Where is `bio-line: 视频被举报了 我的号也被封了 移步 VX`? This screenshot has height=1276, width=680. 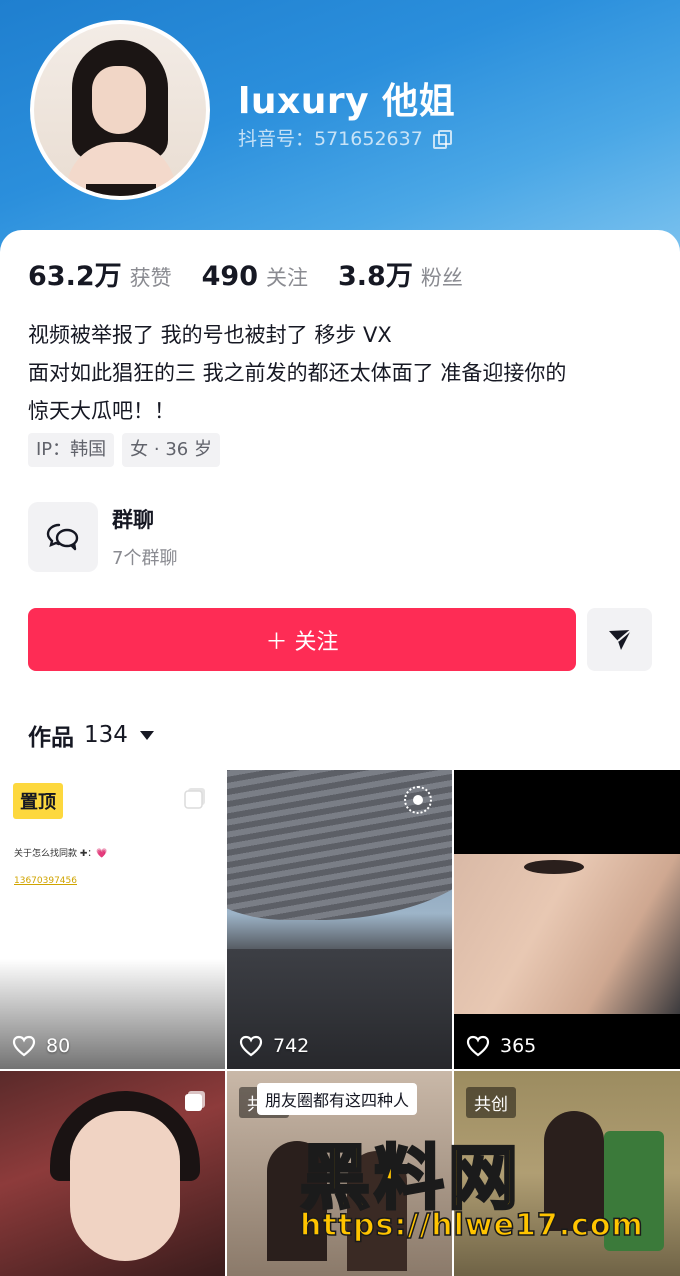 bio-line: 视频被举报了 我的号也被封了 移步 VX is located at coordinates (210, 335).